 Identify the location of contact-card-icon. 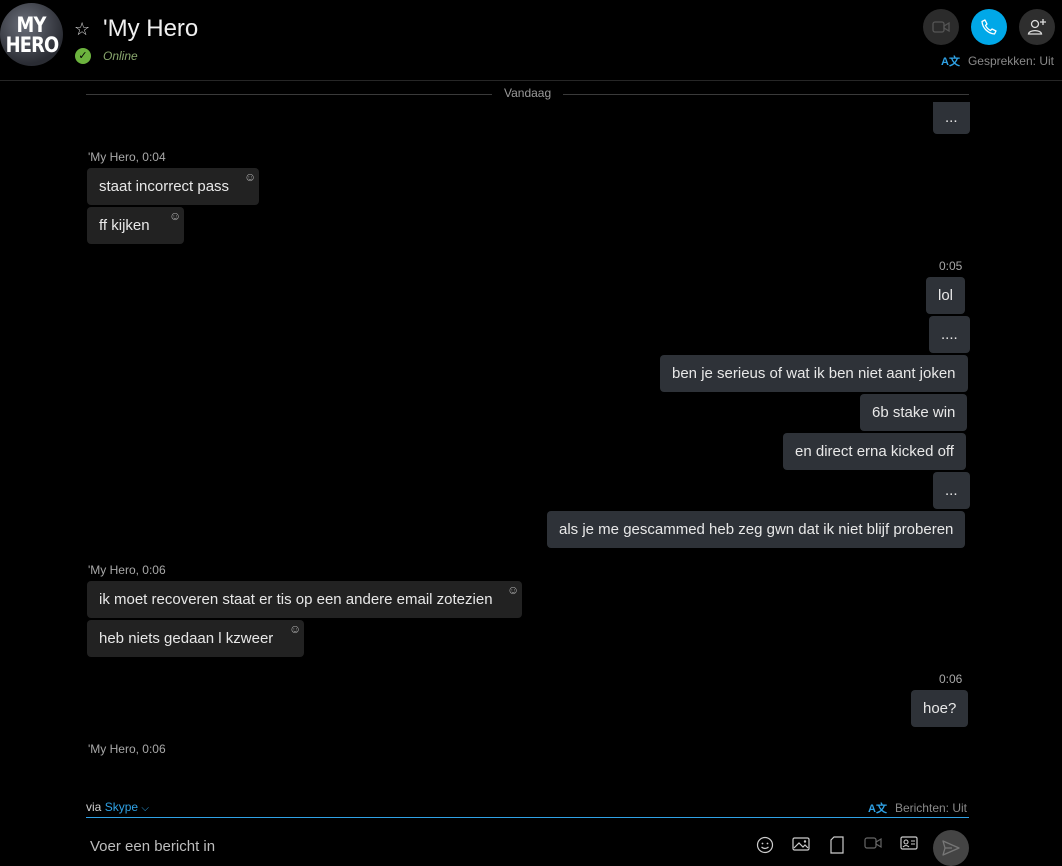
(909, 846).